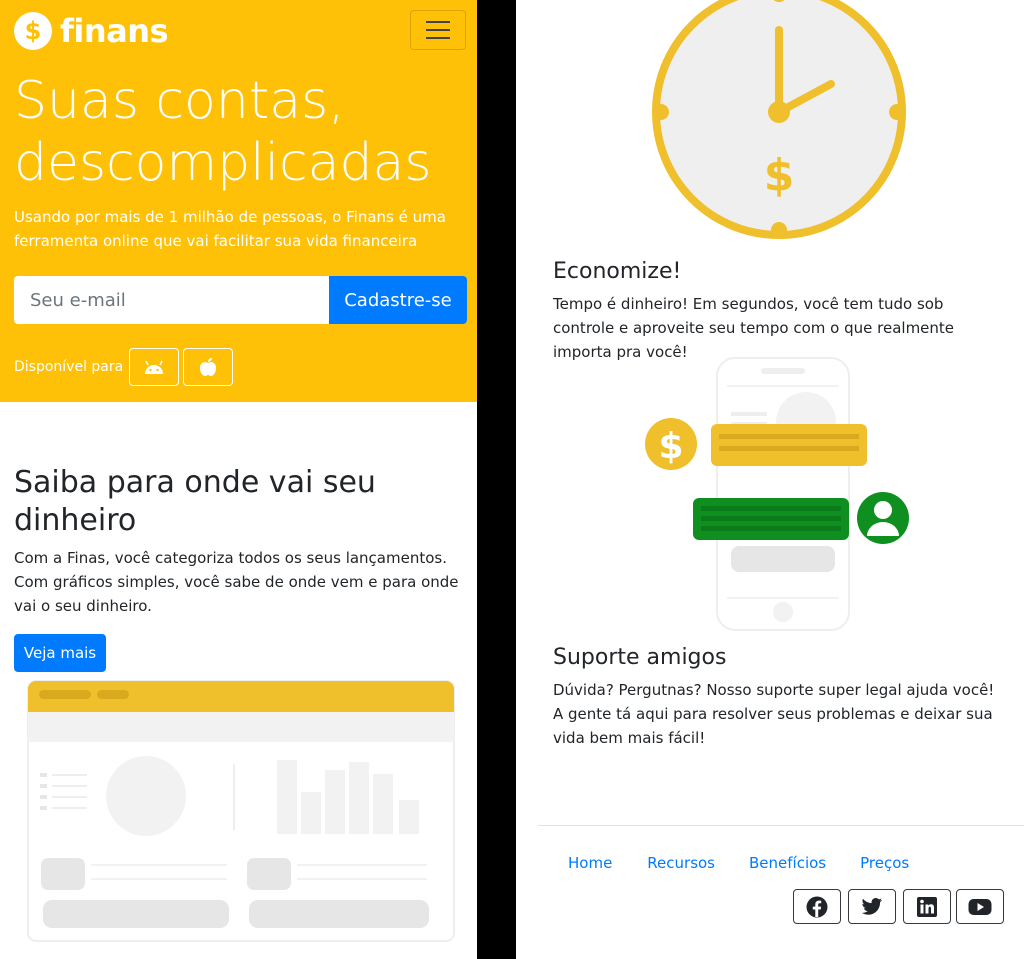  I want to click on youtube-icon, so click(980, 906).